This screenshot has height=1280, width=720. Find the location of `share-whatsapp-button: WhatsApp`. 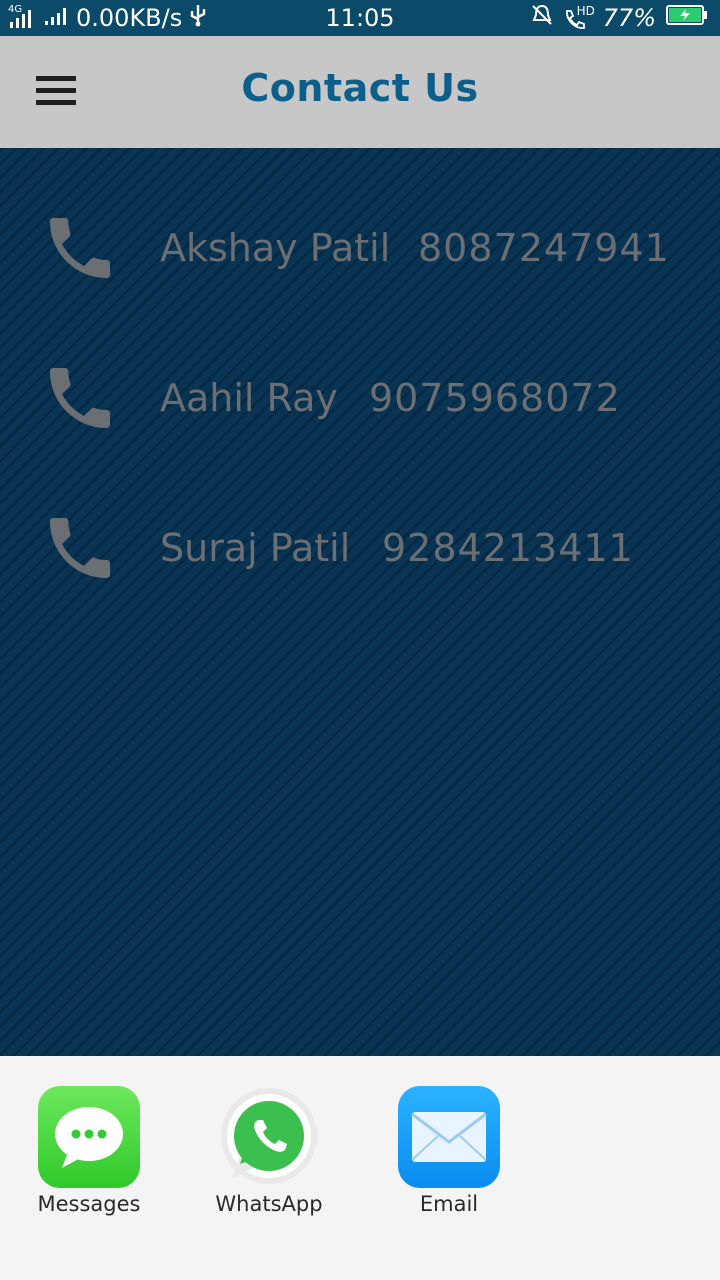

share-whatsapp-button: WhatsApp is located at coordinates (269, 1151).